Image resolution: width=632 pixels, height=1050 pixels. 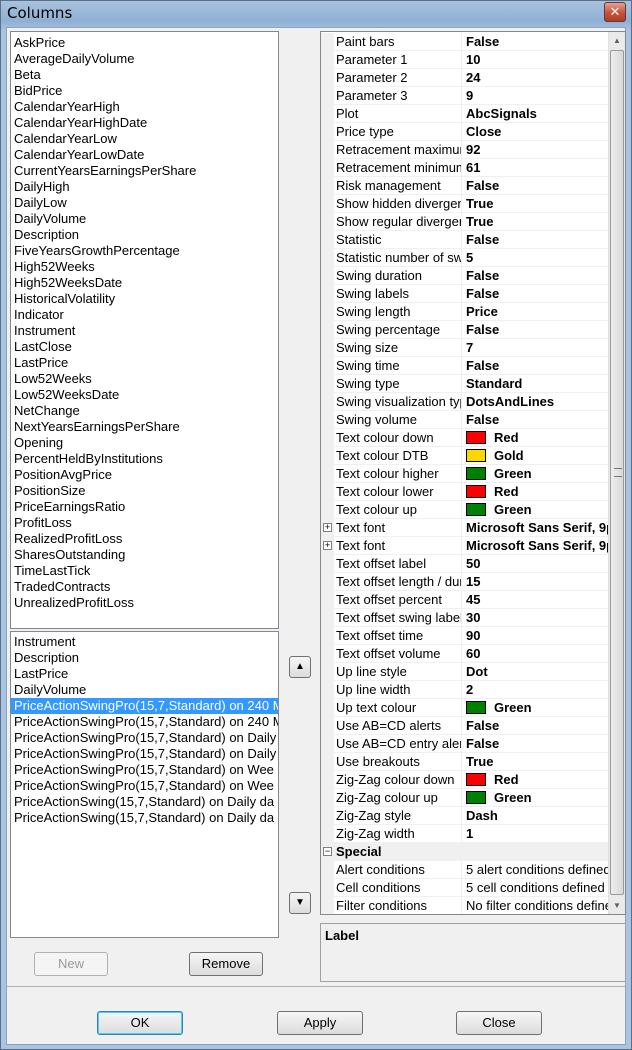 What do you see at coordinates (466, 438) in the screenshot?
I see `property-row: Text colour down Red` at bounding box center [466, 438].